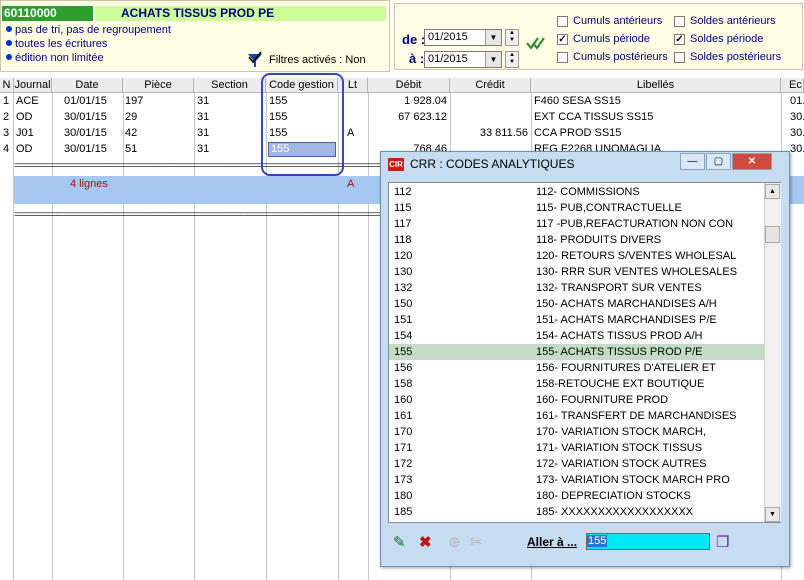 The image size is (804, 580). Describe the element at coordinates (230, 85) in the screenshot. I see `col-header-section: Section` at that location.